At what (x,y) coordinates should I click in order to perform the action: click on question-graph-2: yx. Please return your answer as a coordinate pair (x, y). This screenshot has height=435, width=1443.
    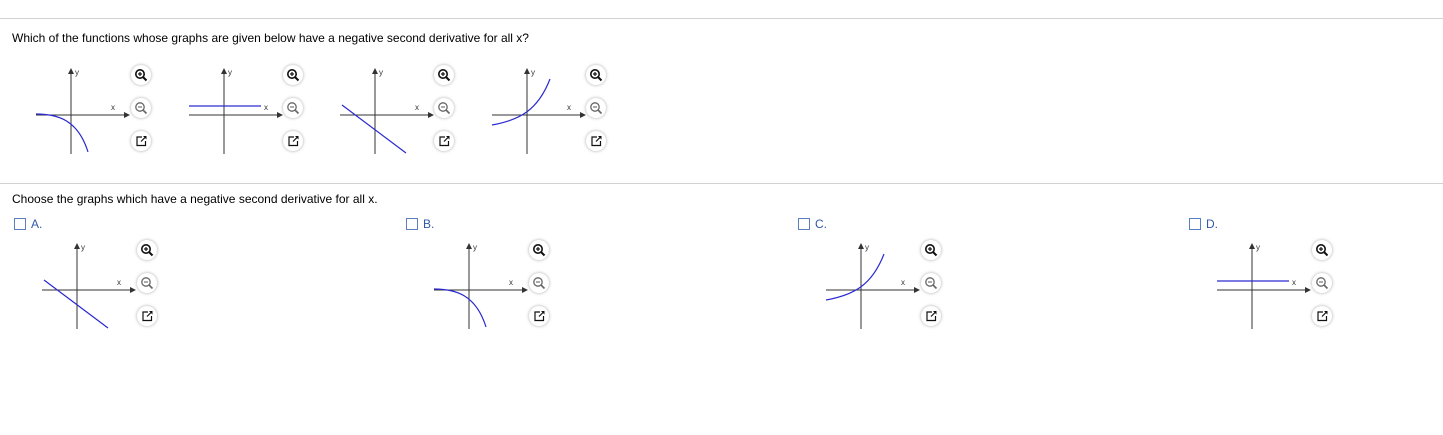
    Looking at the image, I should click on (237, 112).